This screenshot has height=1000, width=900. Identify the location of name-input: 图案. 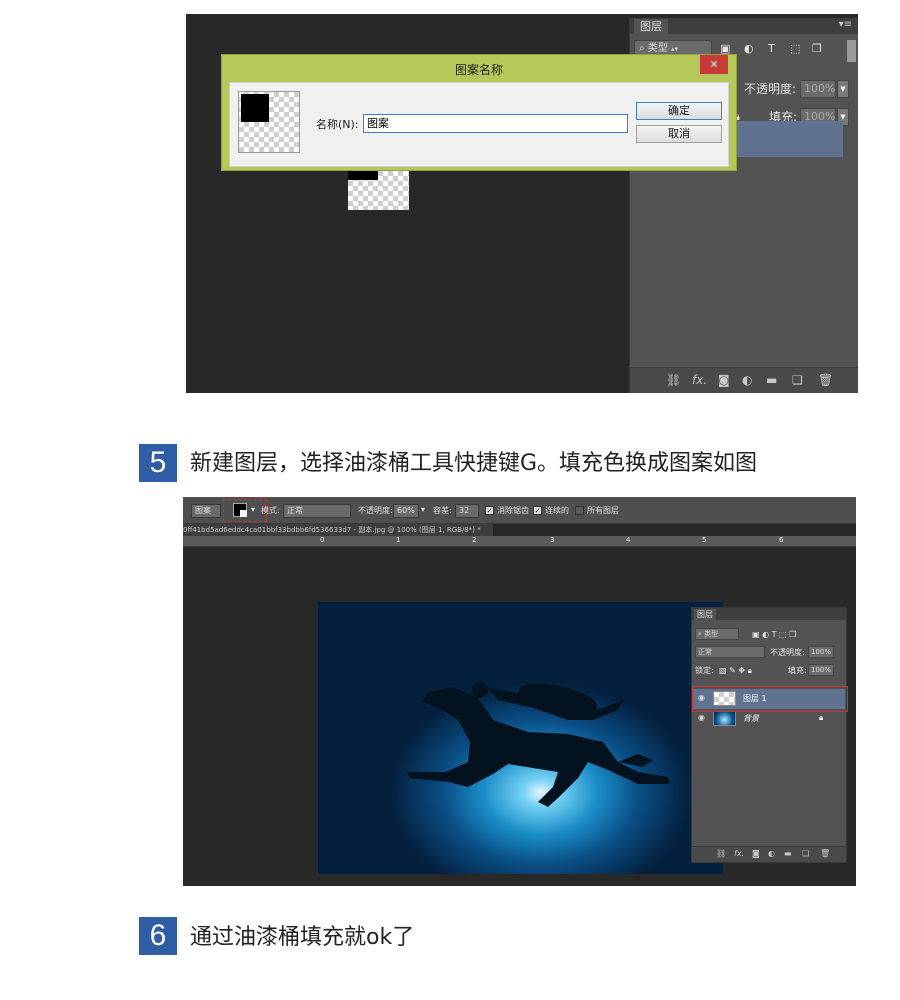
(495, 123).